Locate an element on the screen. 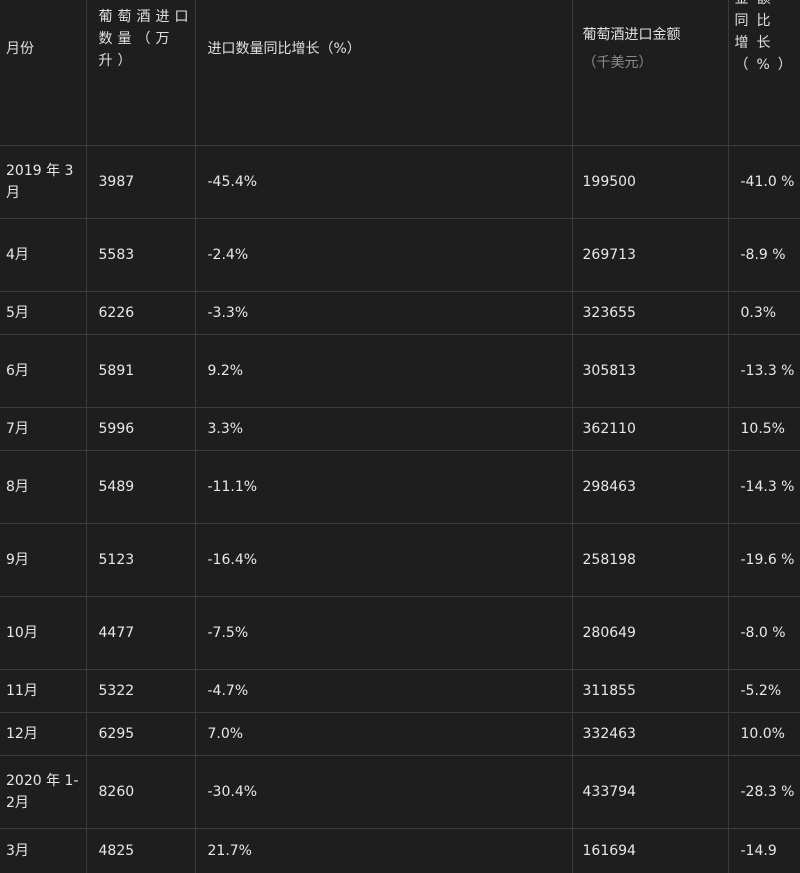 The height and width of the screenshot is (873, 800). table-row: 4月 5583 -2.4% 269713 -8.9 % is located at coordinates (400, 255).